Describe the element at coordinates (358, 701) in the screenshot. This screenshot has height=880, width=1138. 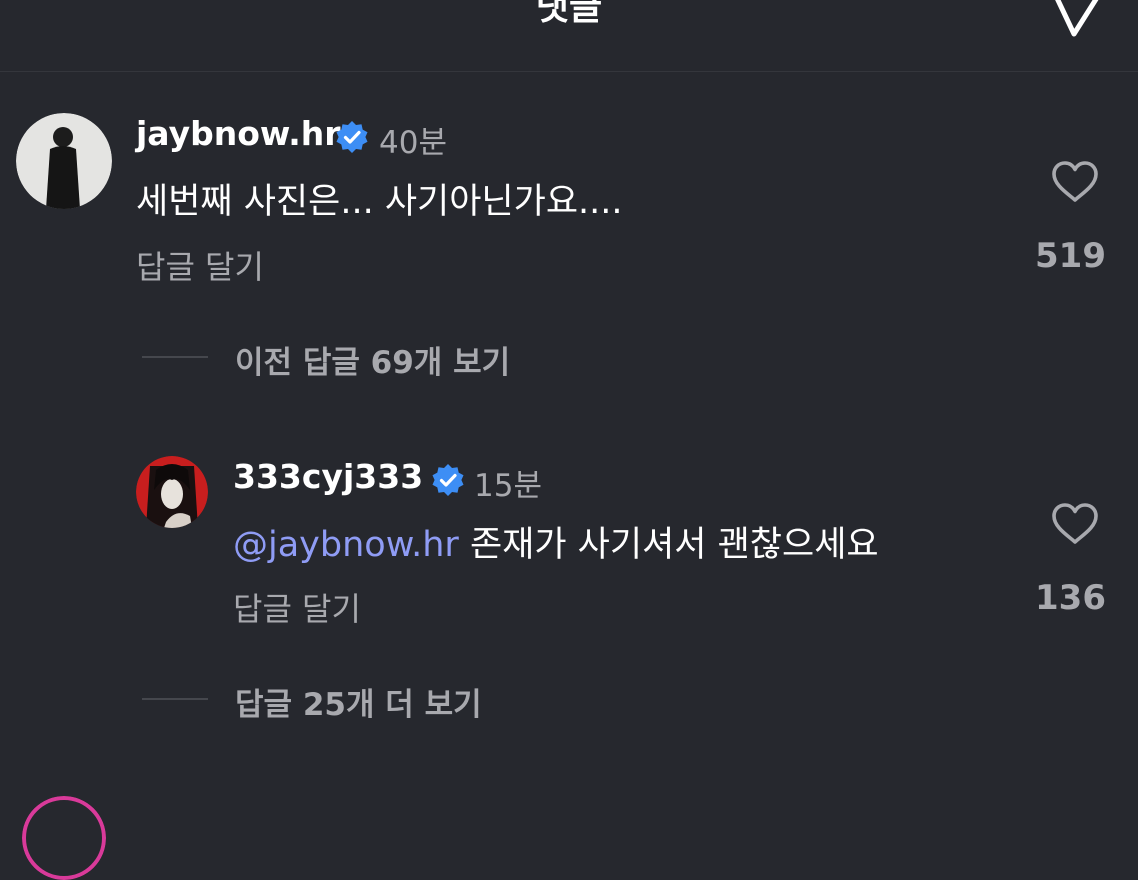
I see `view-more-replies-button: 답글 25개 더 보기` at that location.